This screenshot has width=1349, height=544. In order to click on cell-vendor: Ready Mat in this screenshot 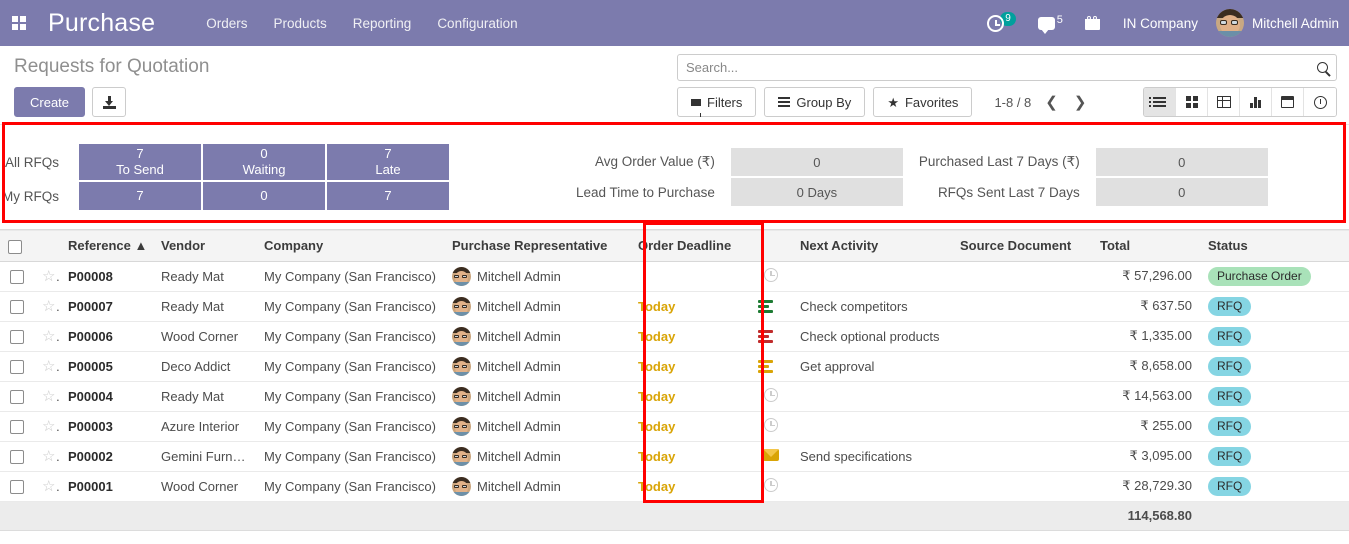, I will do `click(204, 306)`.